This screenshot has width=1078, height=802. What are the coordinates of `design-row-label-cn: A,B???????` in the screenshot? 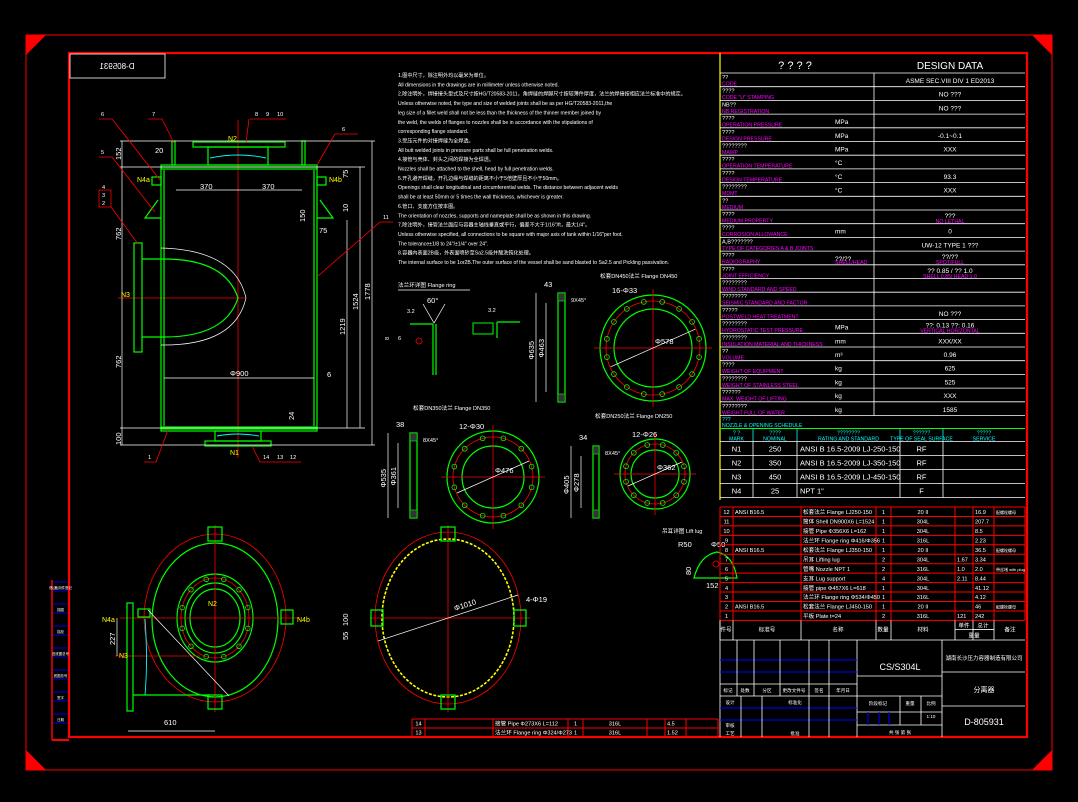 It's located at (737, 242).